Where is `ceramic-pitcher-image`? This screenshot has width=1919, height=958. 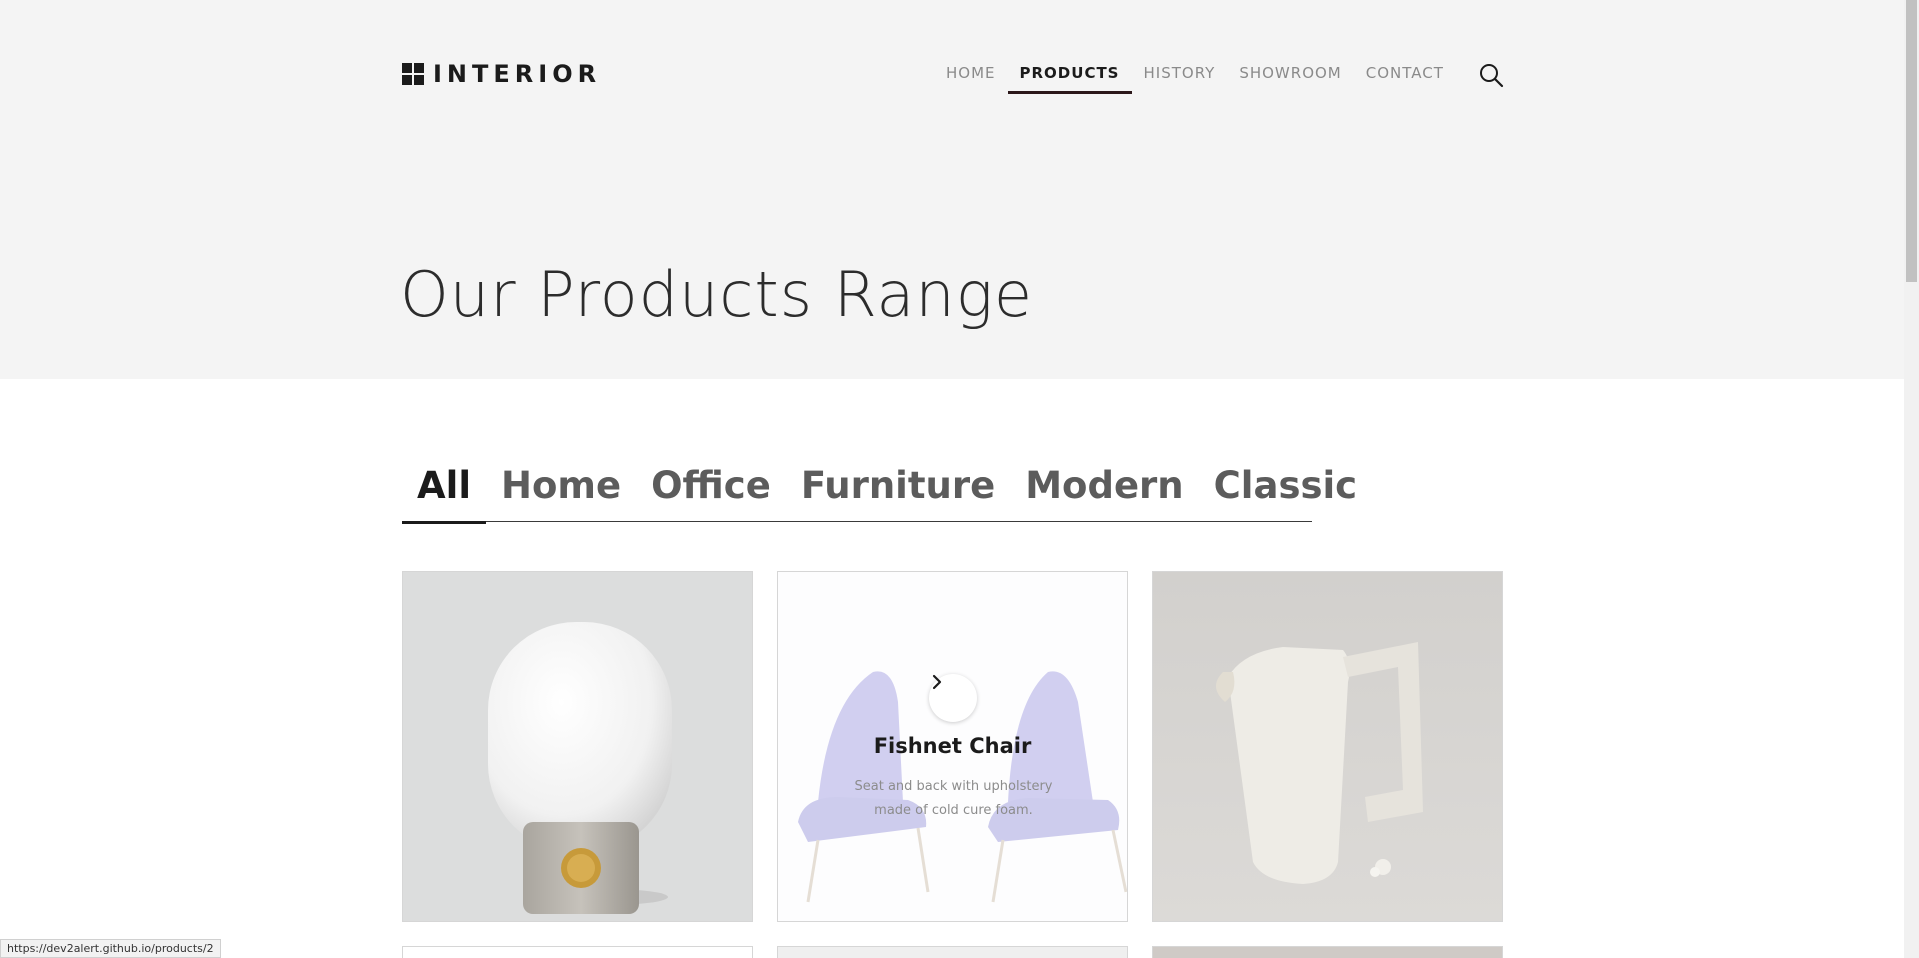
ceramic-pitcher-image is located at coordinates (1327, 746).